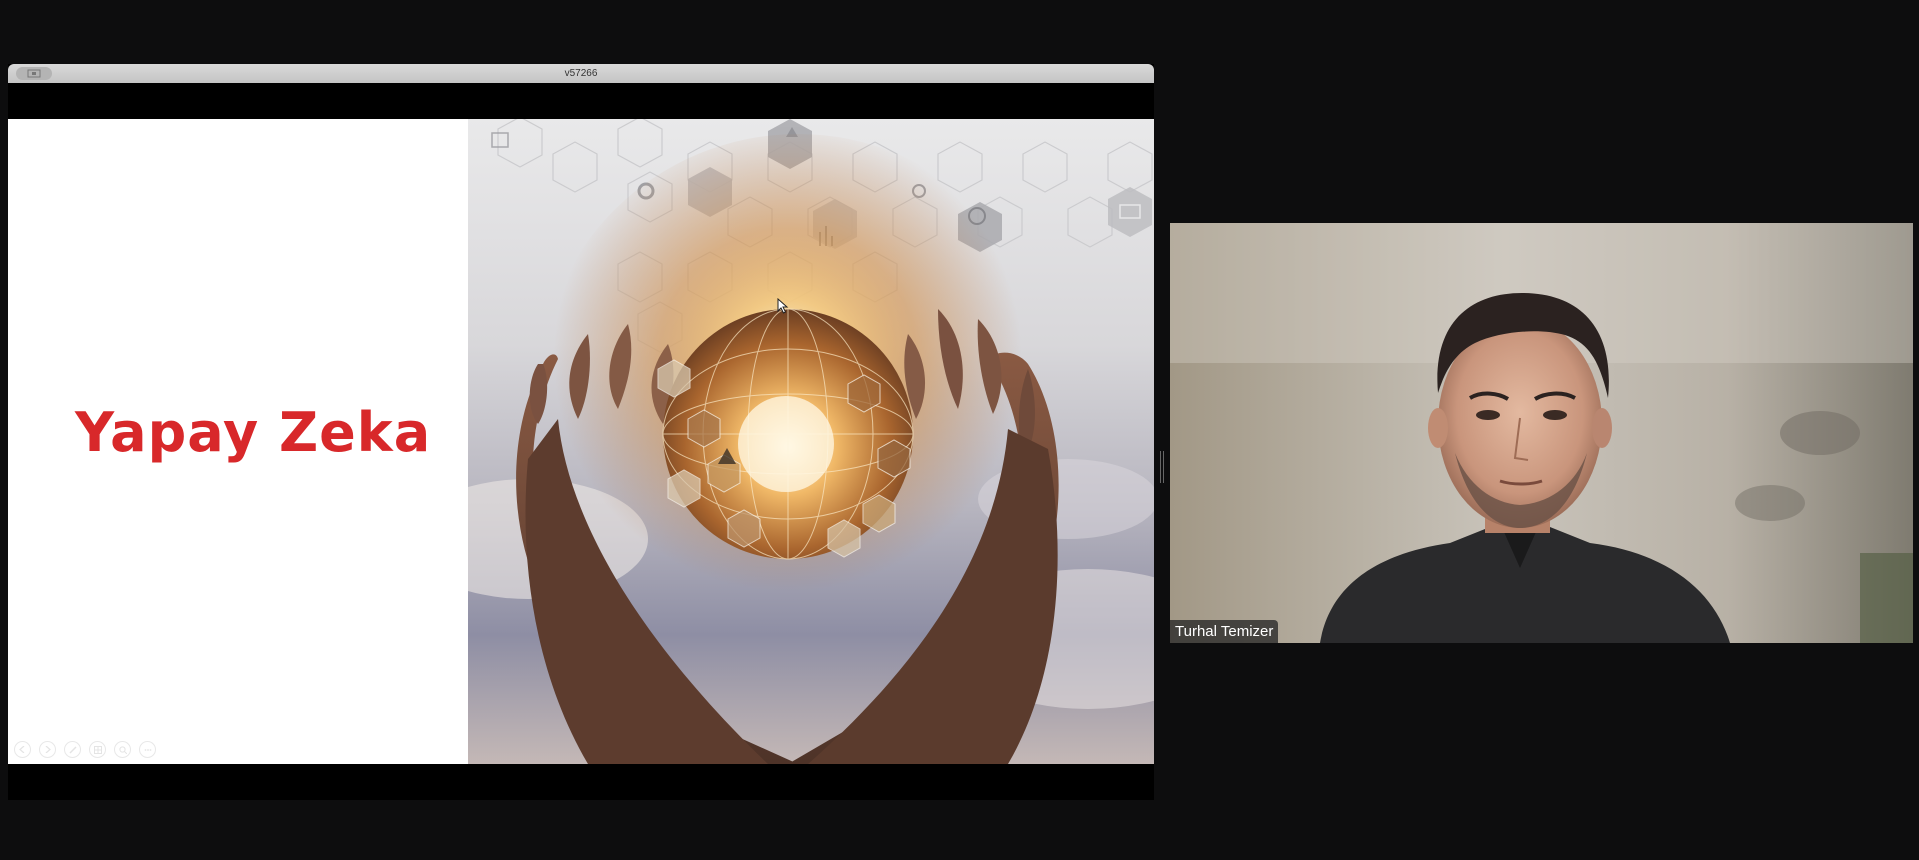 The height and width of the screenshot is (860, 1919). What do you see at coordinates (783, 308) in the screenshot?
I see `mouse-pointer-icon` at bounding box center [783, 308].